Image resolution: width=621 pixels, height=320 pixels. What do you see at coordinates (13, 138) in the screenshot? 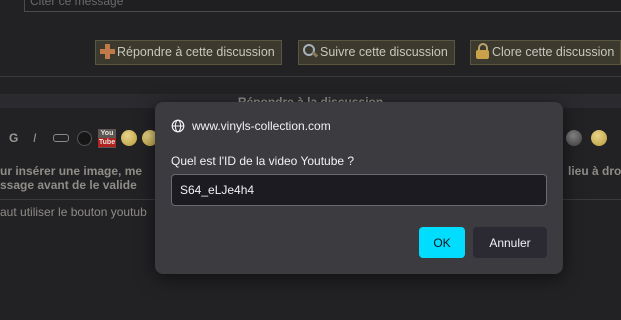
I see `bold-button: G` at bounding box center [13, 138].